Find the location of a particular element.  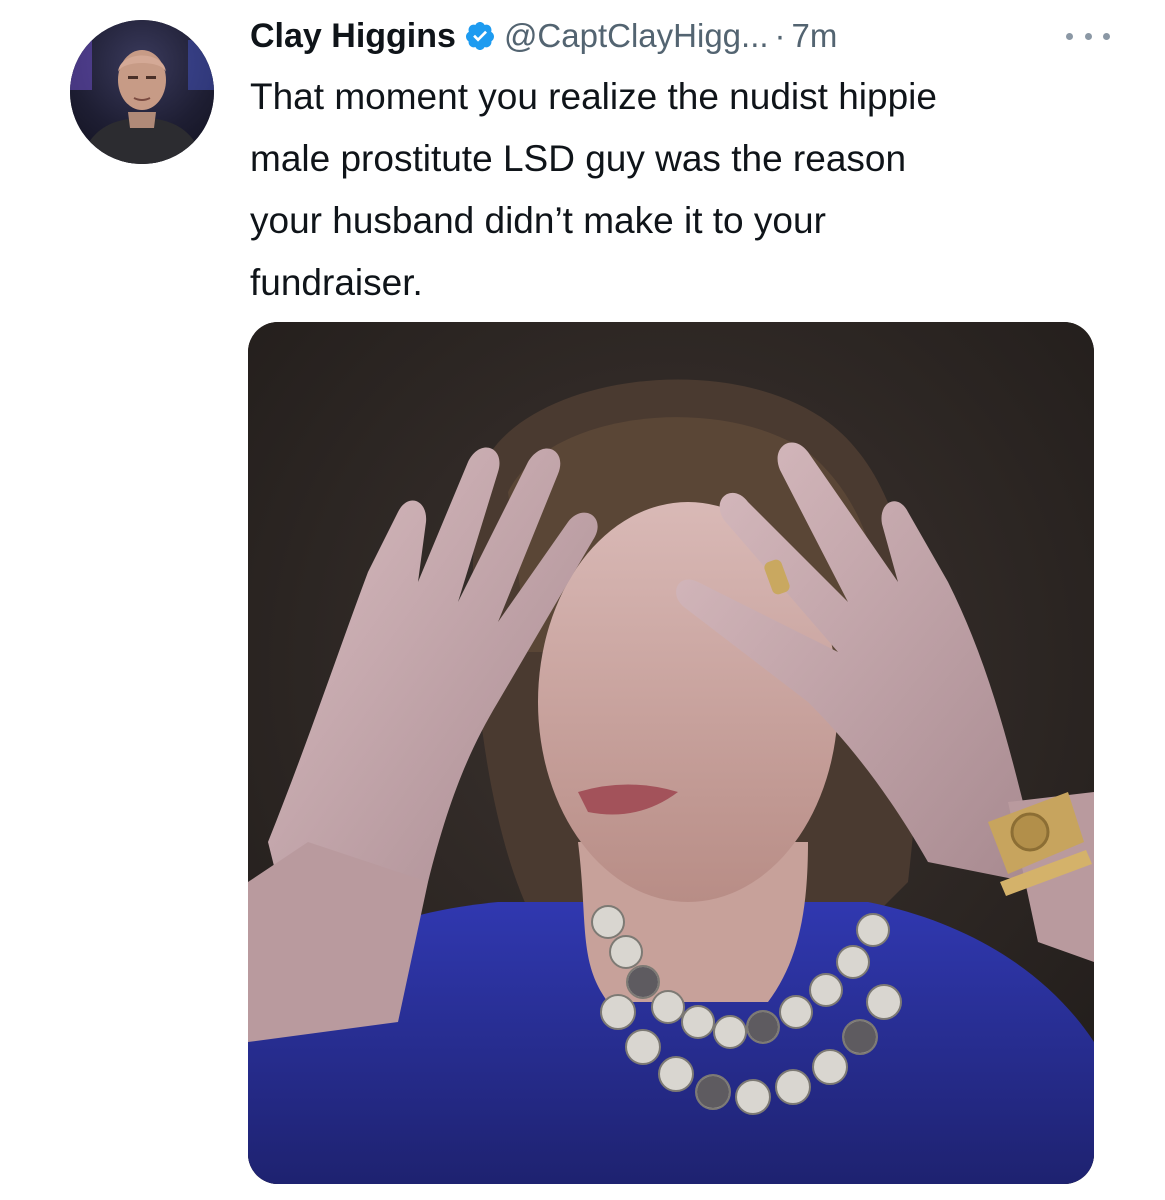

tweet-header: Clay Higgins @CaptClayHigg... · 7m is located at coordinates (680, 36).